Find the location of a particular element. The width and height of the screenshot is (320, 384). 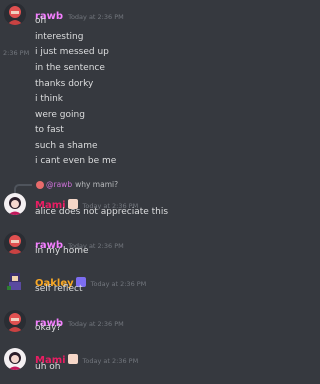

message-line: i just messed up is located at coordinates (72, 52).